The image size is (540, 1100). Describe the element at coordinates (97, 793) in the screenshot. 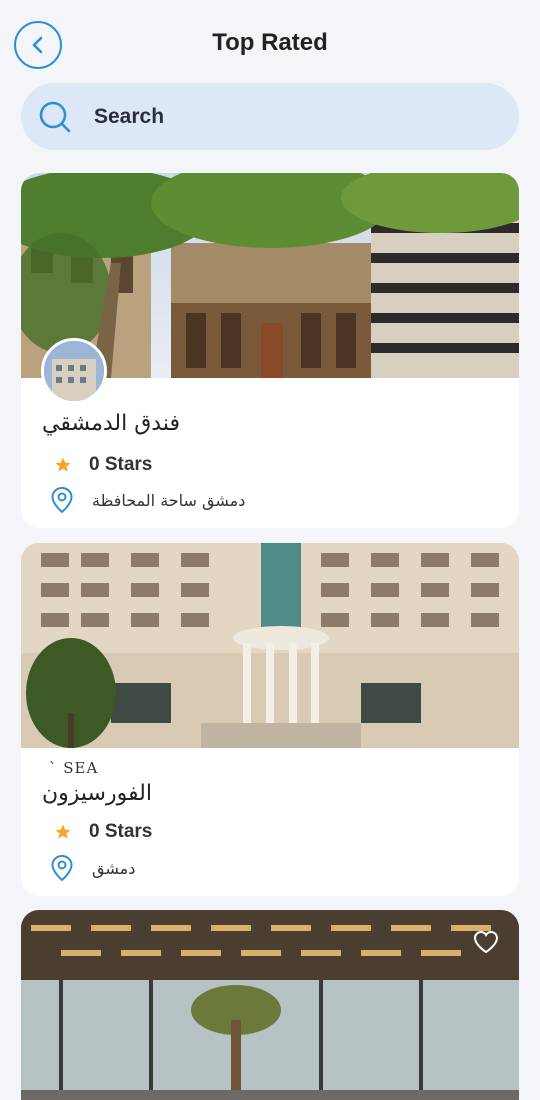

I see `hotel-name: الفورسيزون` at that location.